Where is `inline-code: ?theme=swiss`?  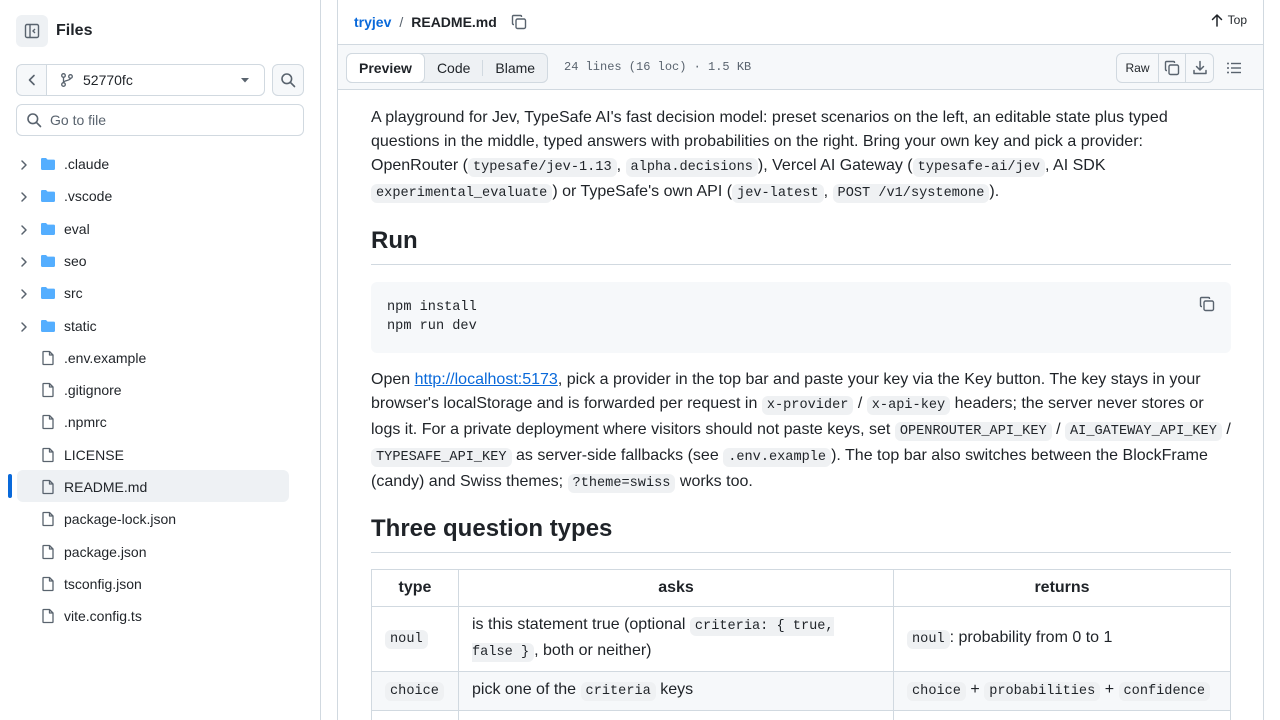 inline-code: ?theme=swiss is located at coordinates (621, 483).